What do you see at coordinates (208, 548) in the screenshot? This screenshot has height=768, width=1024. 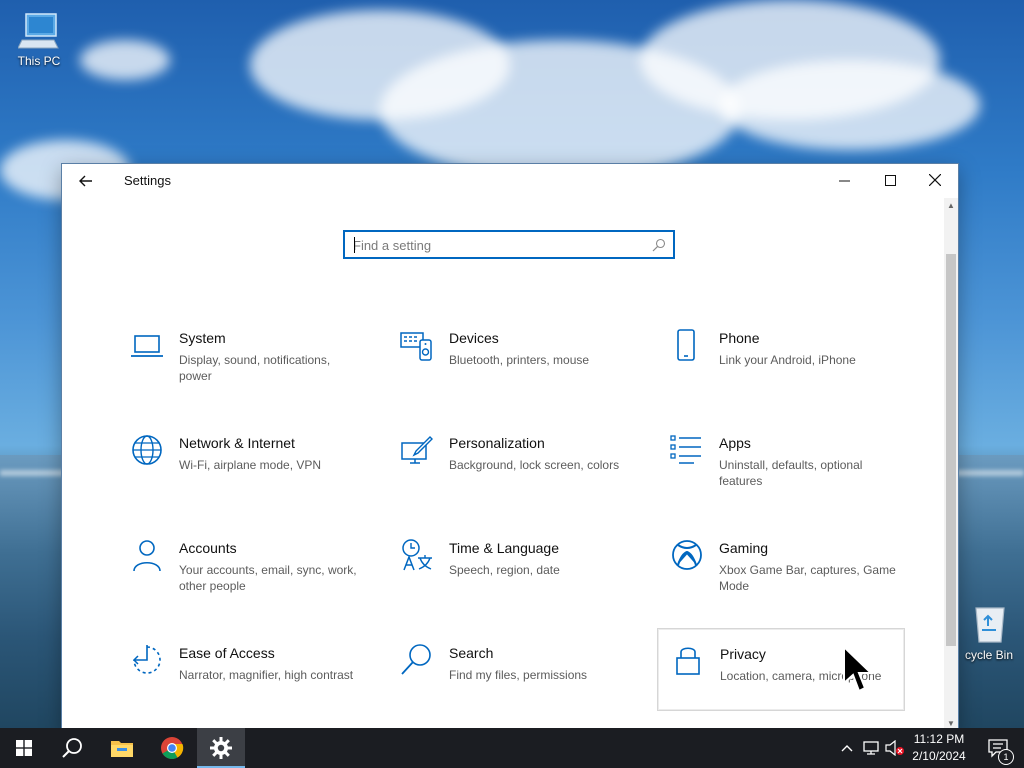 I see `tile-title: Accounts` at bounding box center [208, 548].